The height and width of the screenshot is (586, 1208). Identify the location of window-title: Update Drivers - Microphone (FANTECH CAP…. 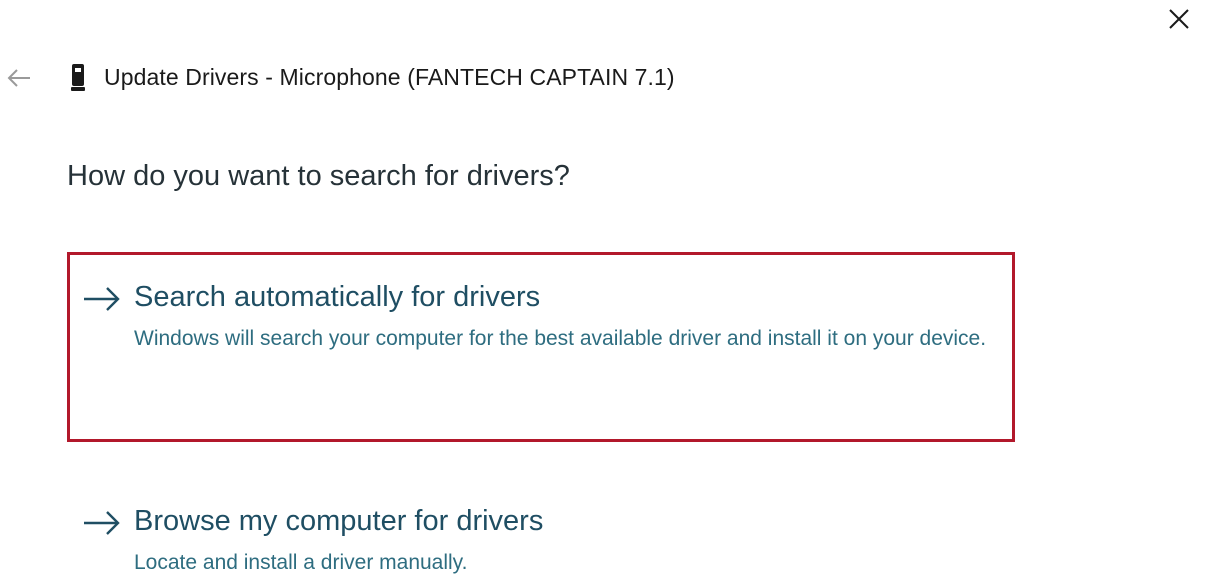
(389, 77).